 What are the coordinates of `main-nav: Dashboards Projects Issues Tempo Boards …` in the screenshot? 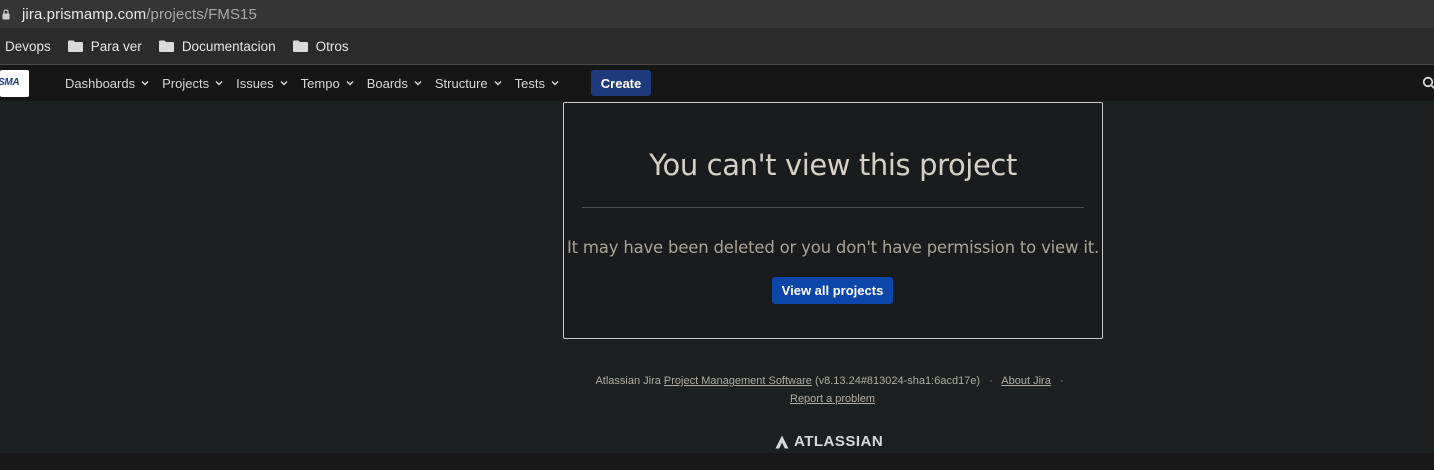 It's located at (318, 83).